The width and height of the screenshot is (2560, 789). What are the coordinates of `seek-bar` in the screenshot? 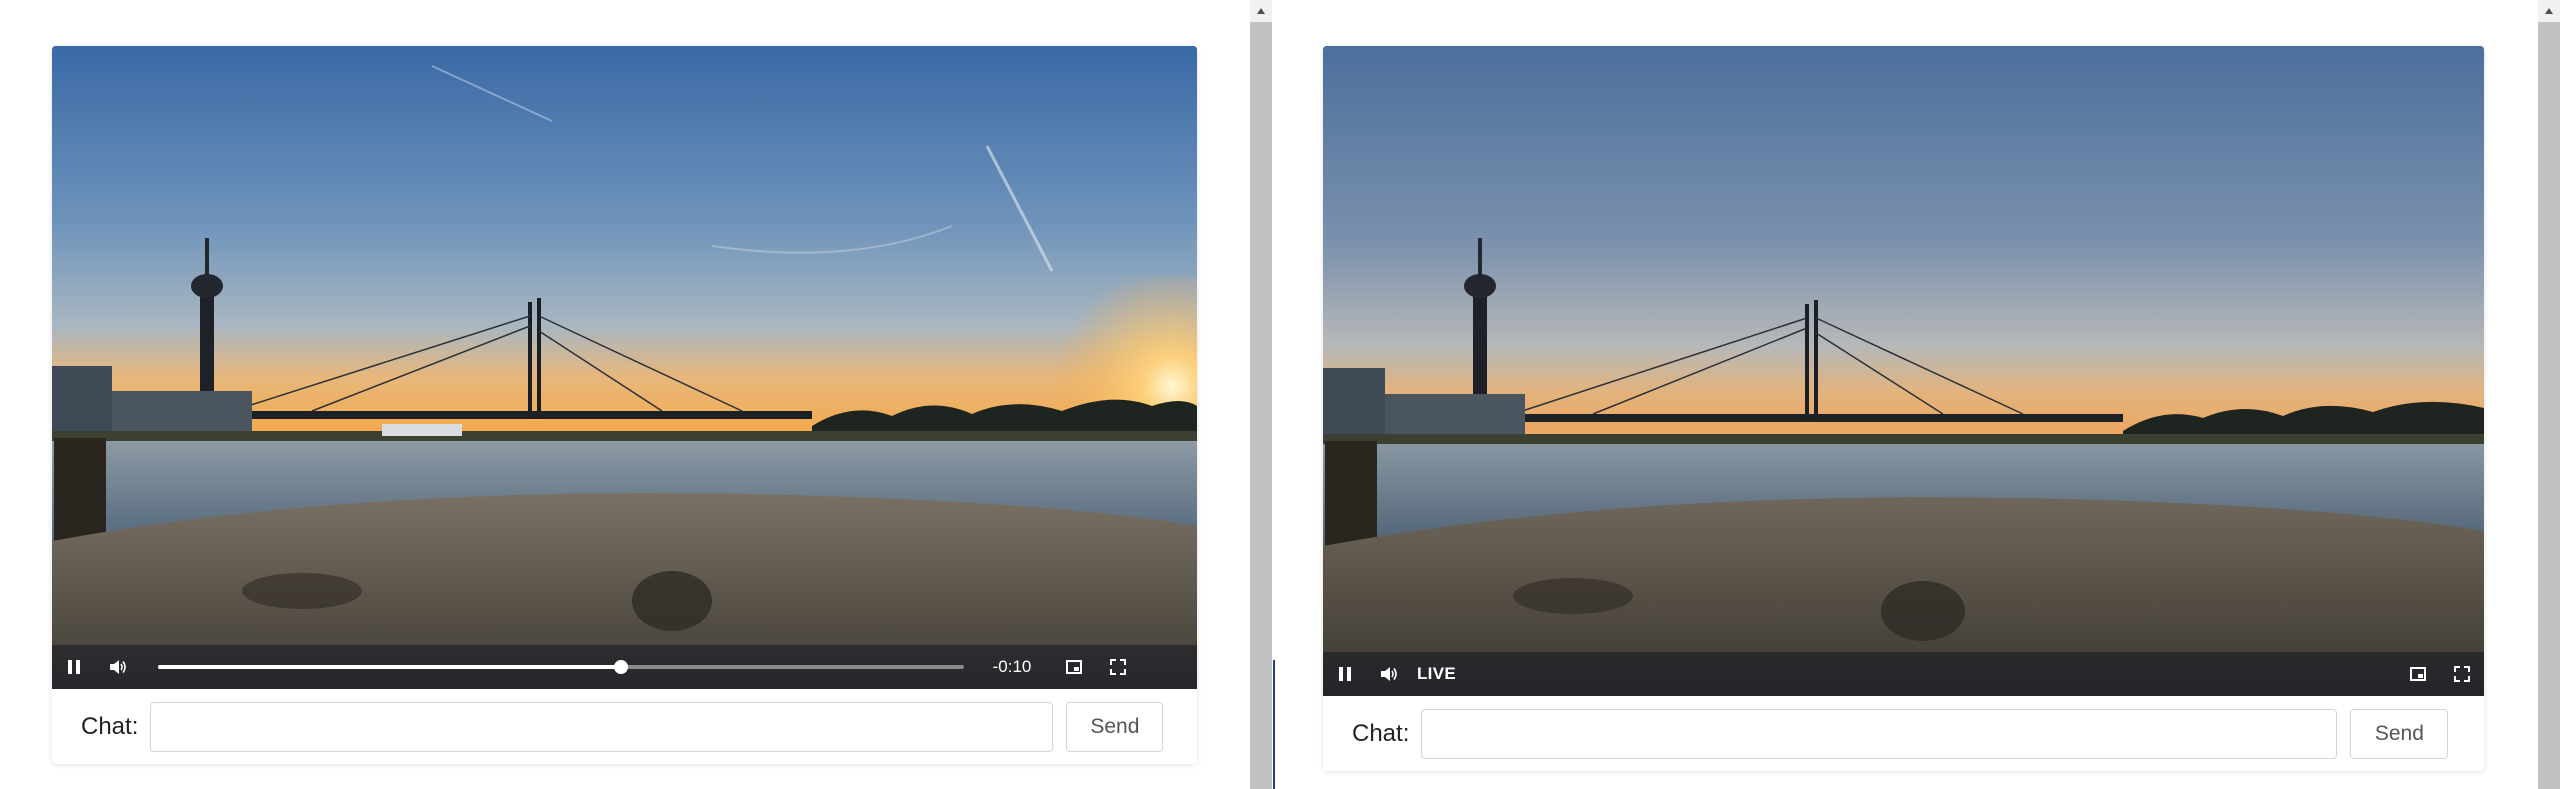 It's located at (561, 667).